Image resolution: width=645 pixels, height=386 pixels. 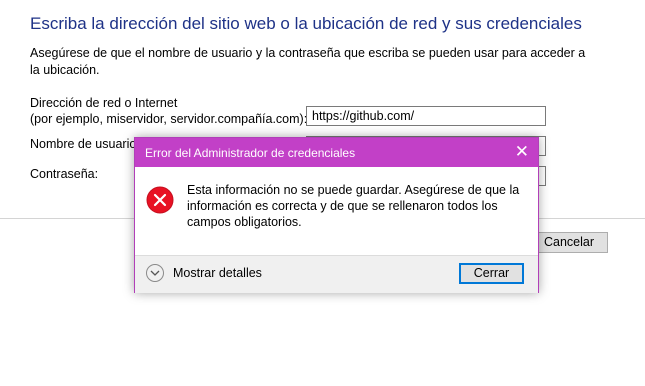 I want to click on chevron-down-icon, so click(x=155, y=273).